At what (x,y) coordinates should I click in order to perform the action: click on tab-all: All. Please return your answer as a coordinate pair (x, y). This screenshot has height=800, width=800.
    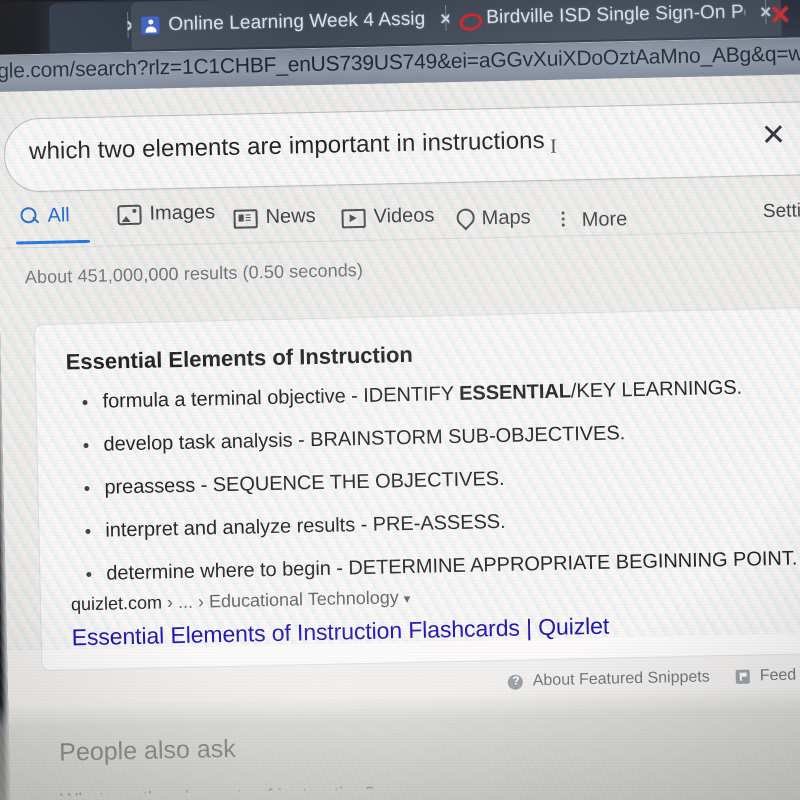
    Looking at the image, I should click on (53, 221).